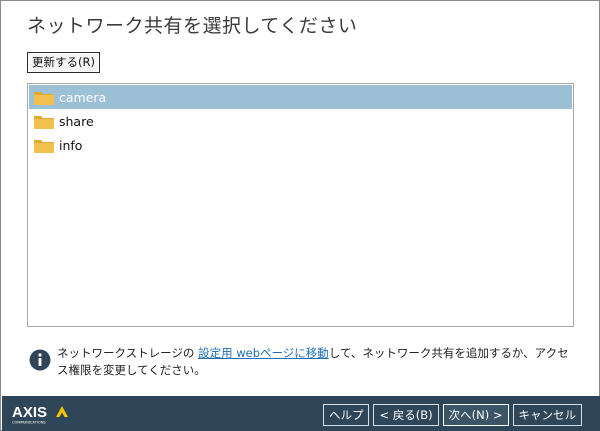 The width and height of the screenshot is (600, 431). I want to click on help-button: ヘルプ, so click(346, 415).